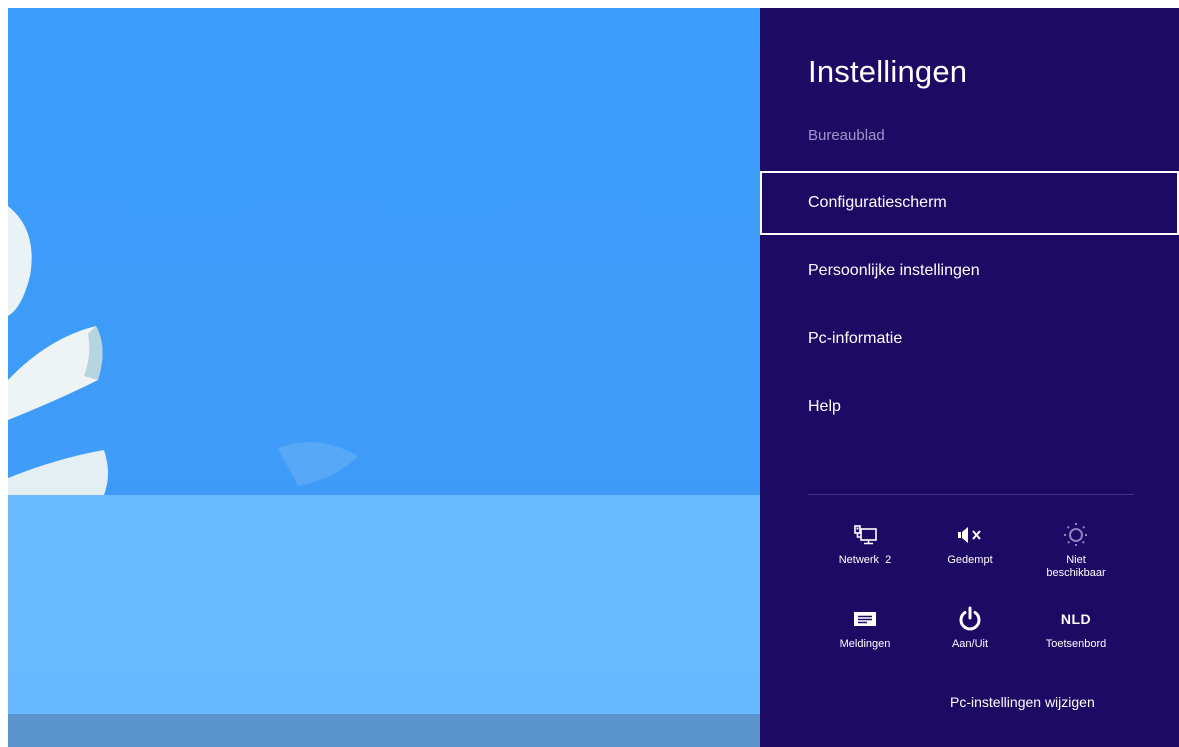 This screenshot has height=747, width=1179. What do you see at coordinates (969, 203) in the screenshot?
I see `menu-item-control-panel: Configuratiescherm` at bounding box center [969, 203].